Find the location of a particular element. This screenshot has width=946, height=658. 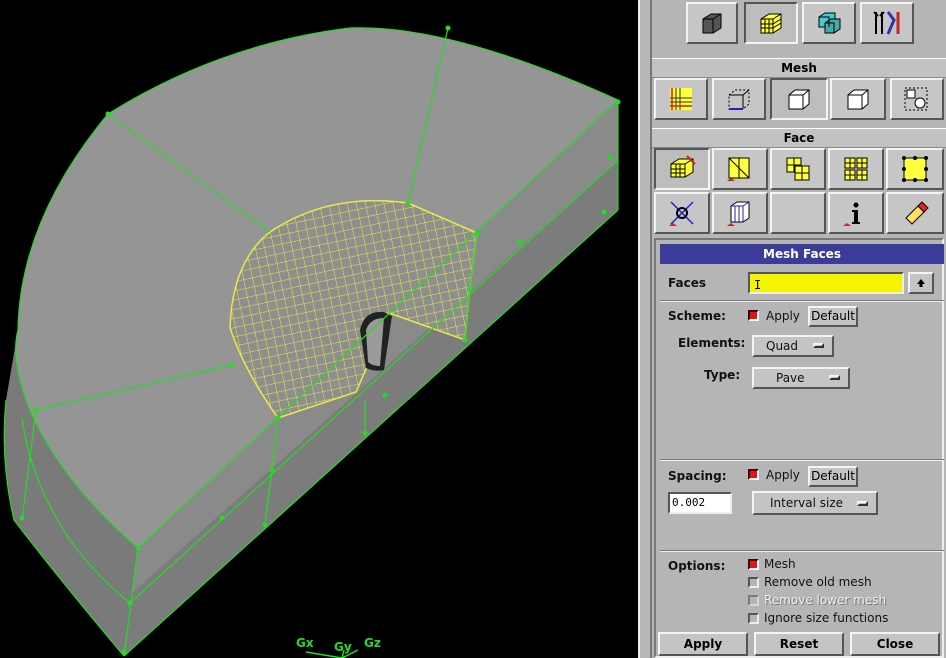

face-modify-nodes-button is located at coordinates (915, 169).